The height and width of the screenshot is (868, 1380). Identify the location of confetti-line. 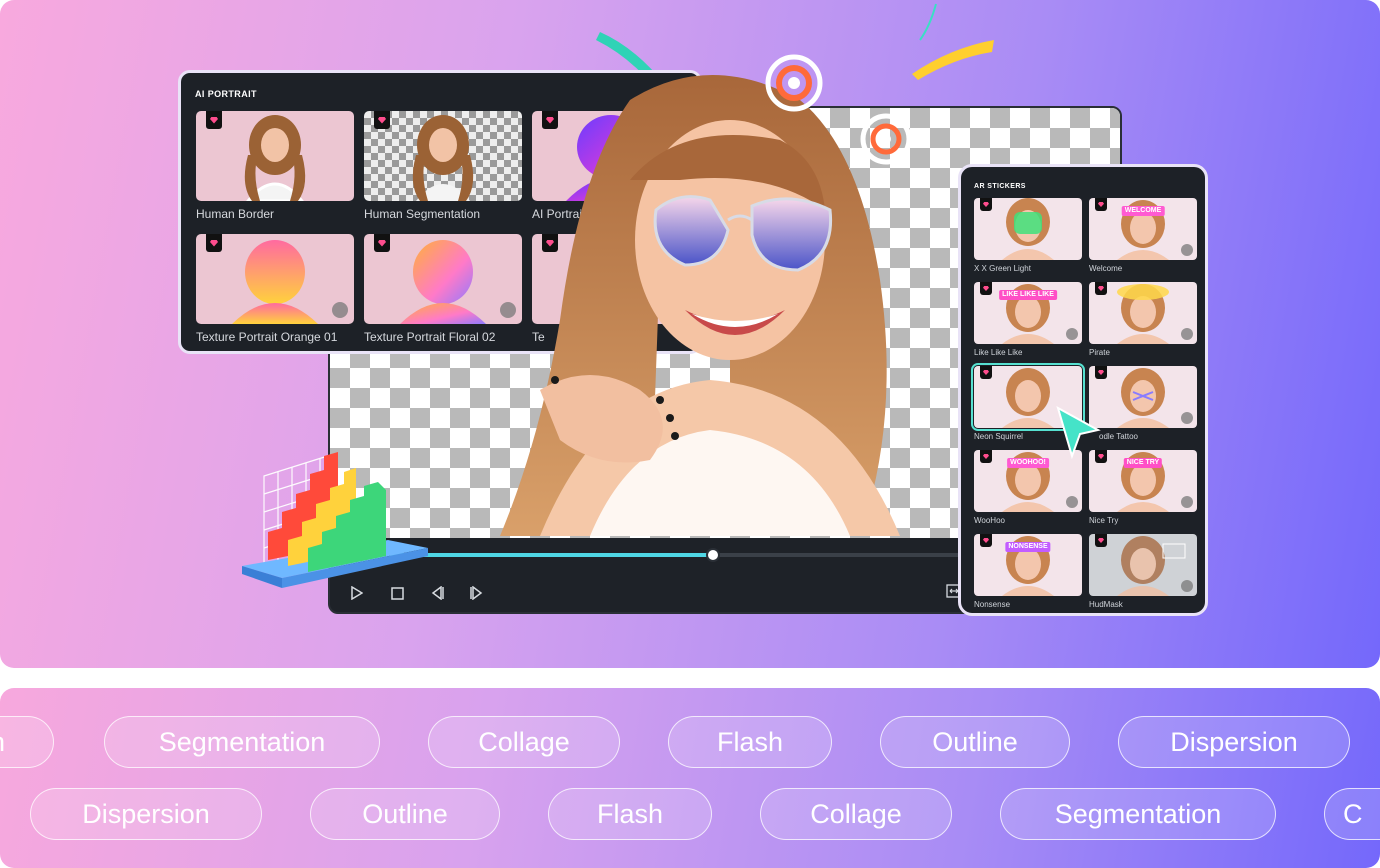
(928, 22).